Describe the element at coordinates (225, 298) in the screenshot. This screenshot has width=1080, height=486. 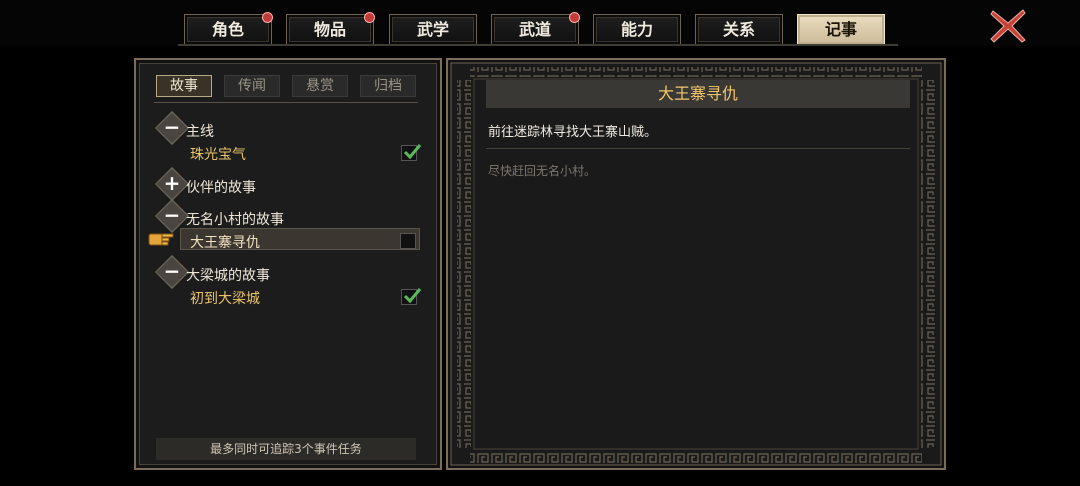
I see `quest-item: 初到大梁城` at that location.